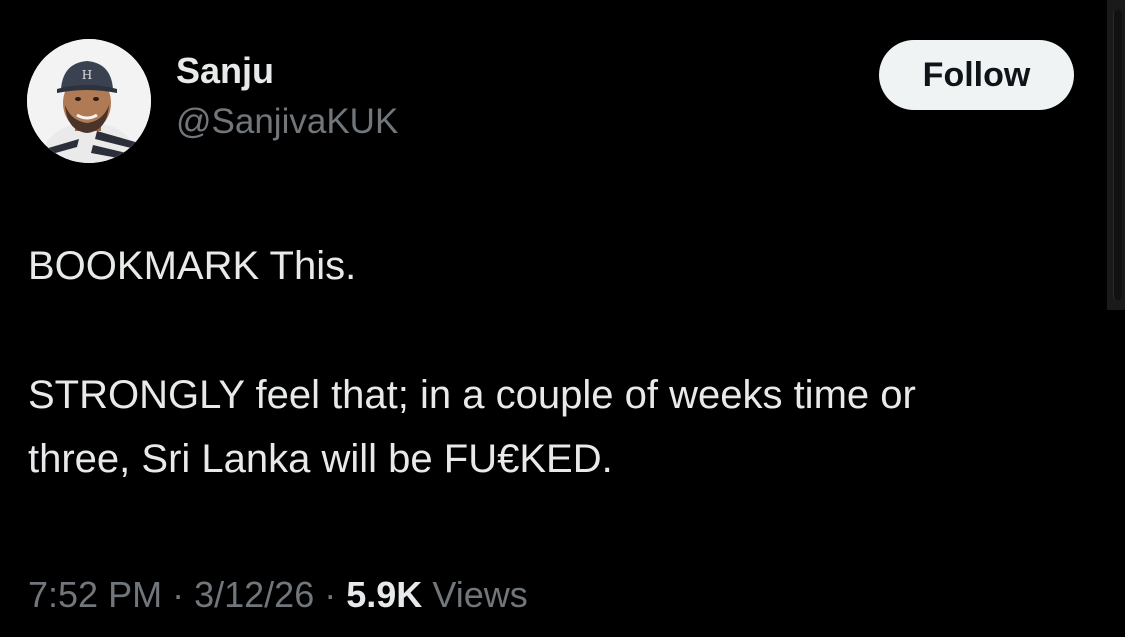 Image resolution: width=1125 pixels, height=637 pixels. What do you see at coordinates (480, 594) in the screenshot?
I see `views-label: Views` at bounding box center [480, 594].